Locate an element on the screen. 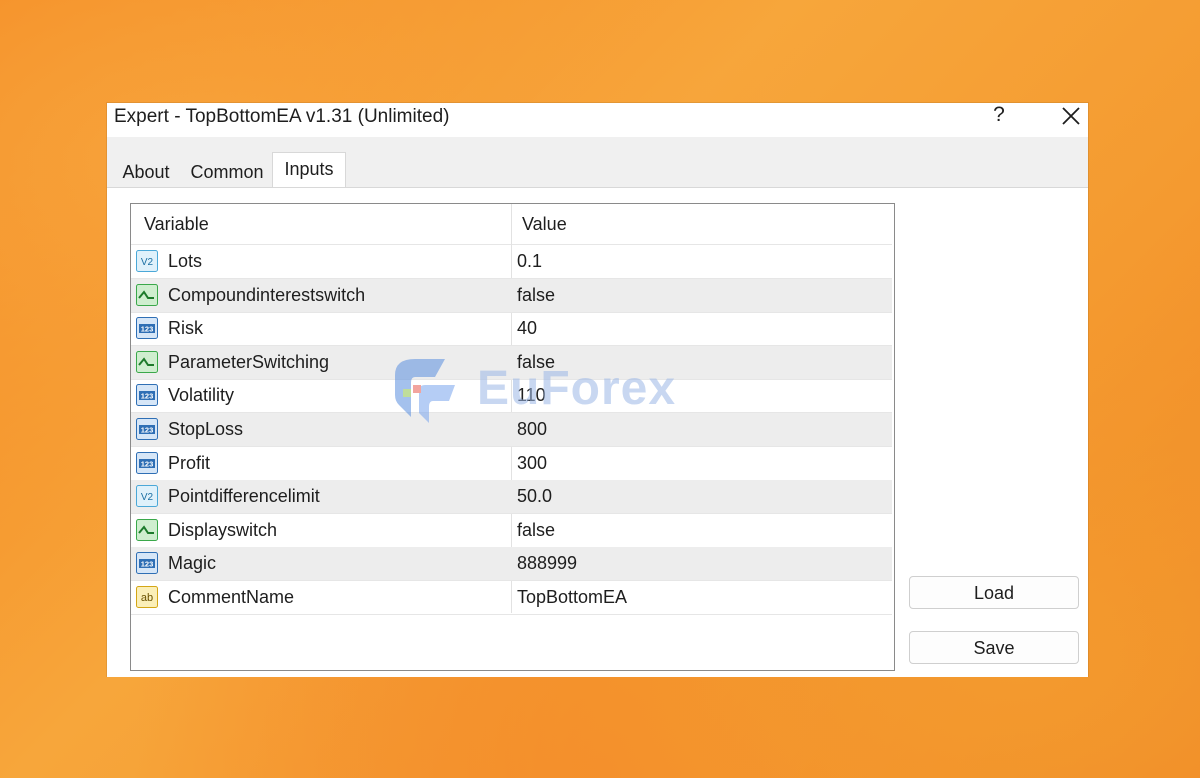 The width and height of the screenshot is (1200, 778). watermark: EuForex is located at coordinates (557, 390).